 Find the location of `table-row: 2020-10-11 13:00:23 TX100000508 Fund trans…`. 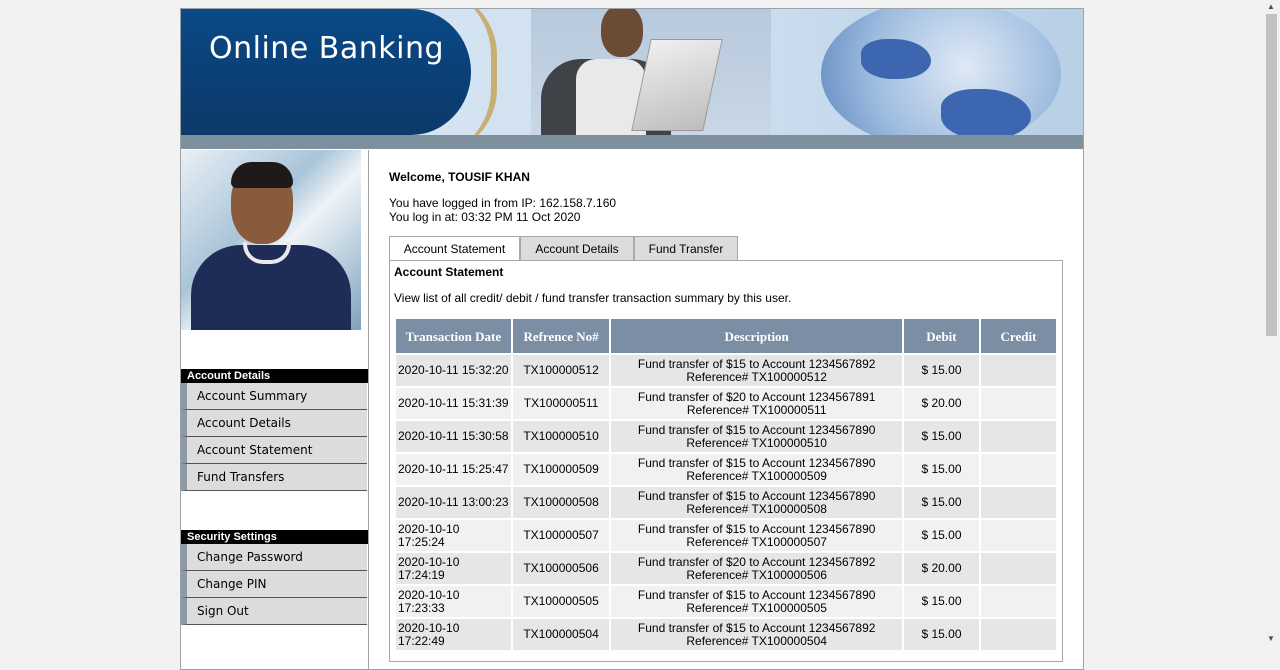

table-row: 2020-10-11 13:00:23 TX100000508 Fund trans… is located at coordinates (726, 502).